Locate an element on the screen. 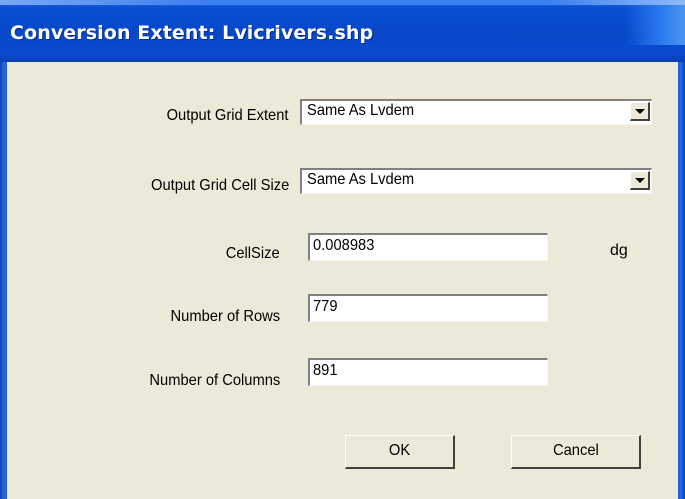 The width and height of the screenshot is (685, 499). rows-label: Number of Rows is located at coordinates (225, 316).